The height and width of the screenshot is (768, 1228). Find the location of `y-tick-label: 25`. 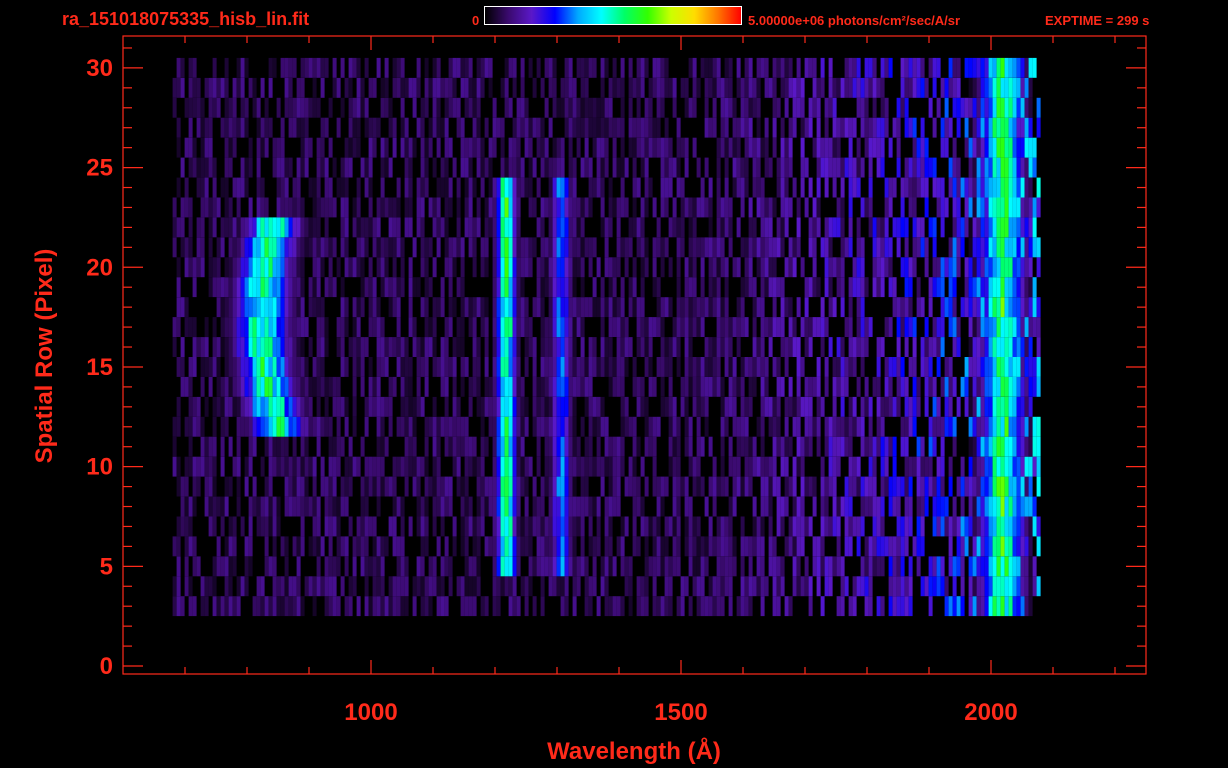

y-tick-label: 25 is located at coordinates (99, 168).